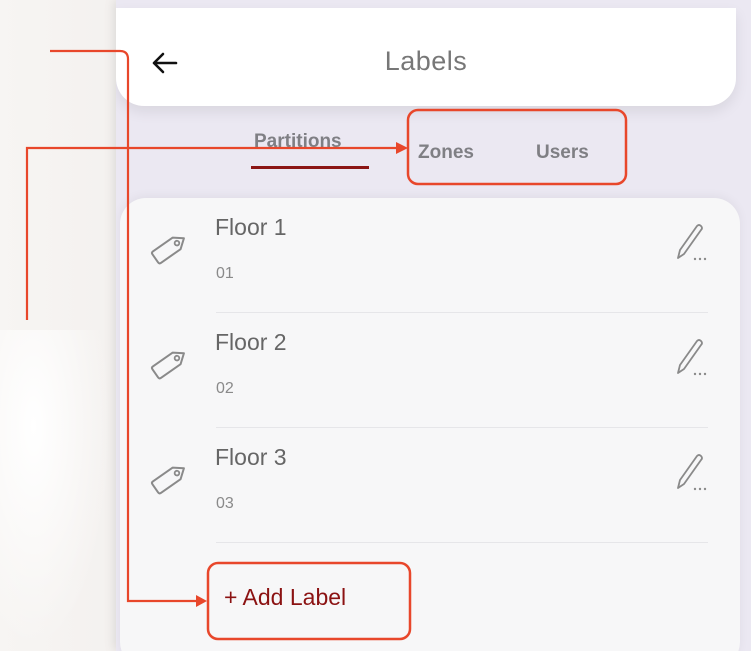  Describe the element at coordinates (430, 485) in the screenshot. I see `label-row: Floor 3 03` at that location.